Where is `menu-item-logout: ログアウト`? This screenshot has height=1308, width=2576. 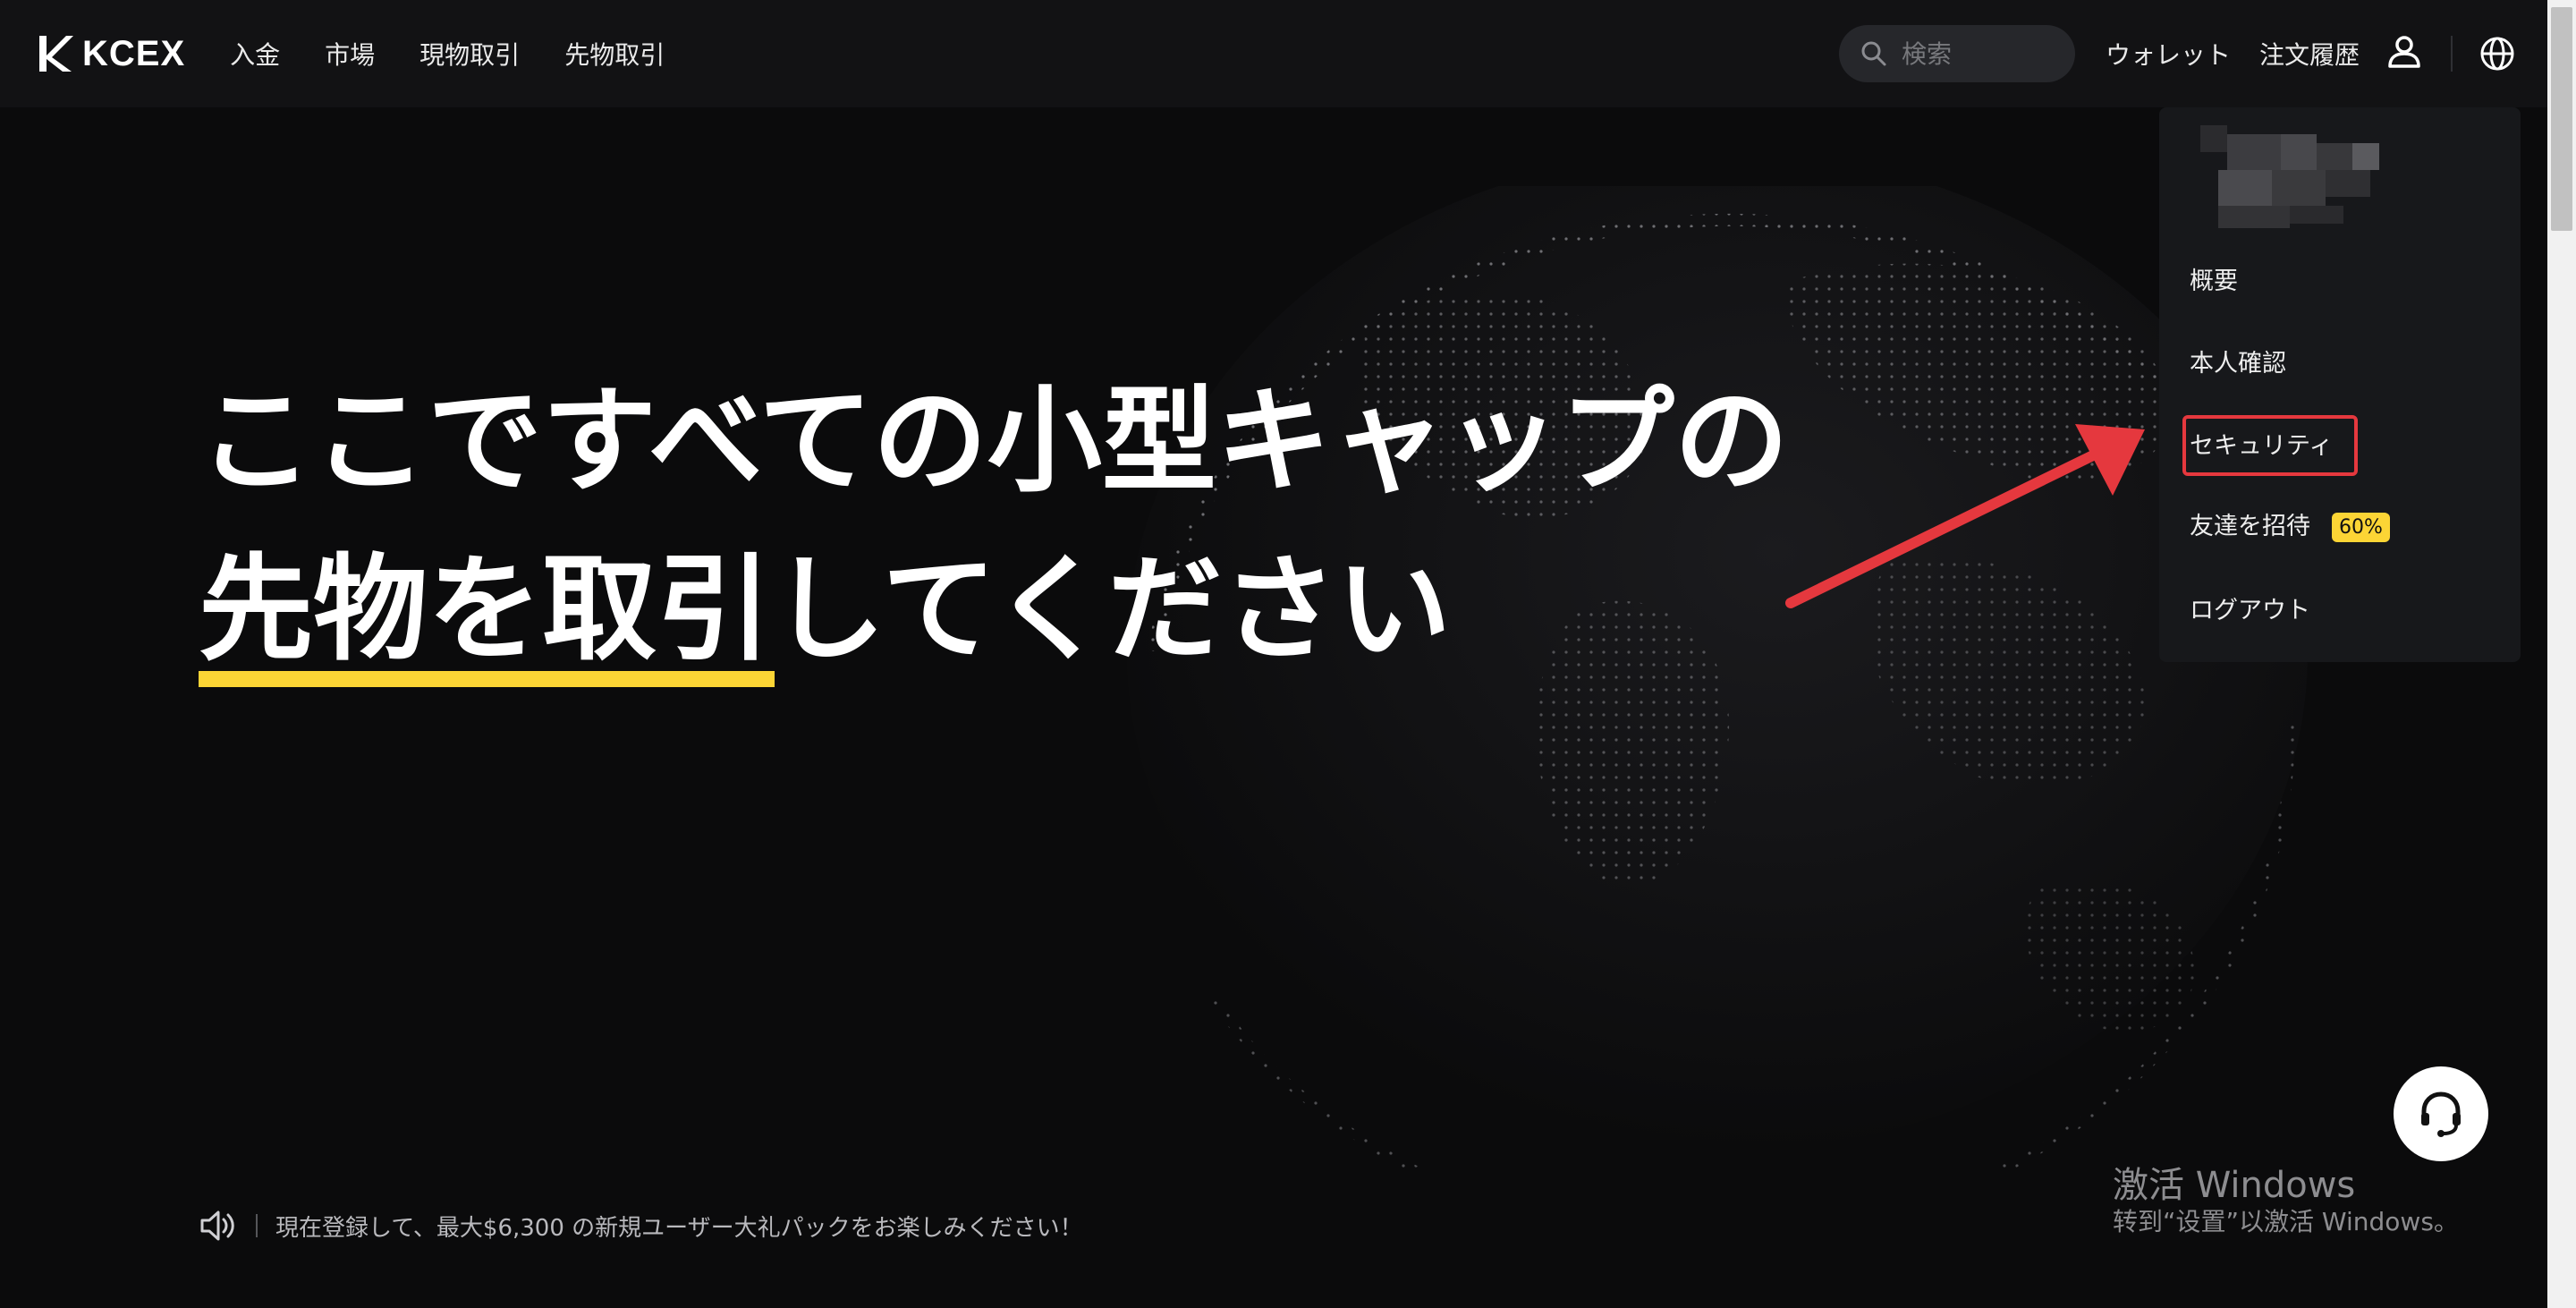
menu-item-logout: ログアウト is located at coordinates (2250, 607).